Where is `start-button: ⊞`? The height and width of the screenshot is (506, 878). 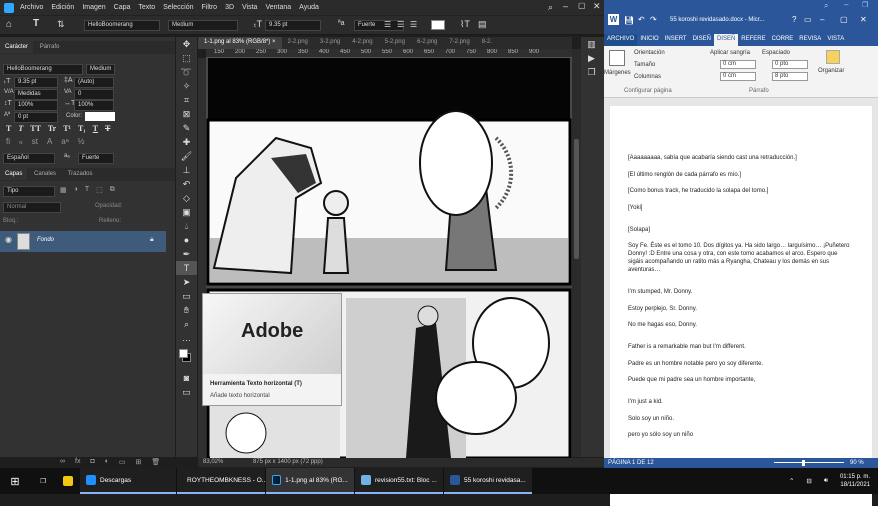 start-button: ⊞ is located at coordinates (15, 481).